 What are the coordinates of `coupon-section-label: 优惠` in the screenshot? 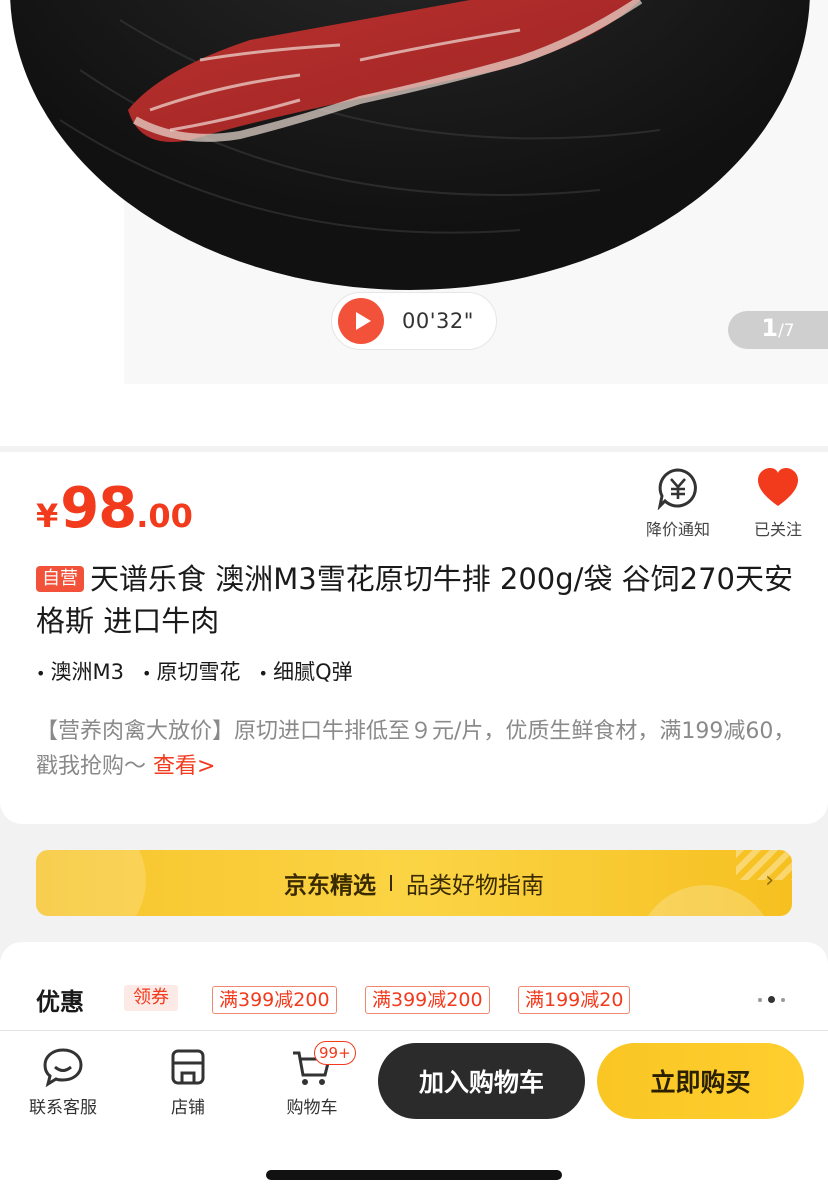 It's located at (60, 1002).